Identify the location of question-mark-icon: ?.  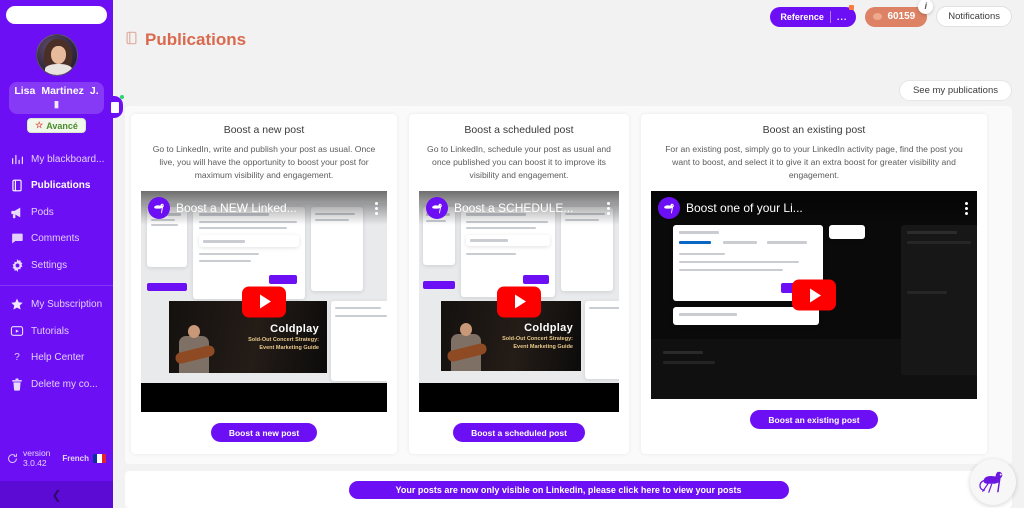
(17, 358).